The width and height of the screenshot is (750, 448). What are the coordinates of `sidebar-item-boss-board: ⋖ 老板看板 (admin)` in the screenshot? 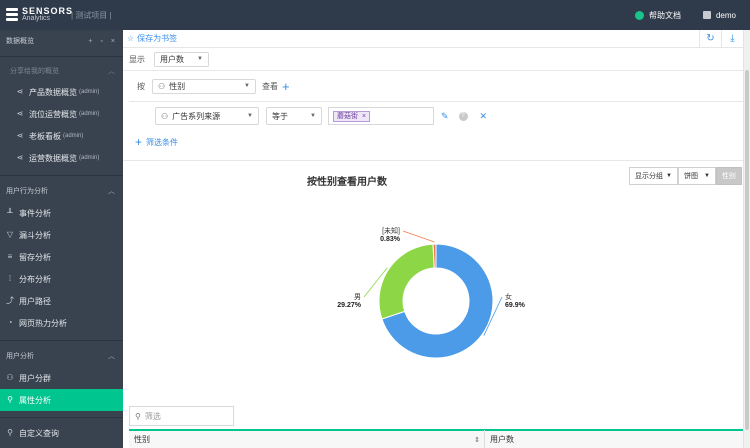 It's located at (61, 136).